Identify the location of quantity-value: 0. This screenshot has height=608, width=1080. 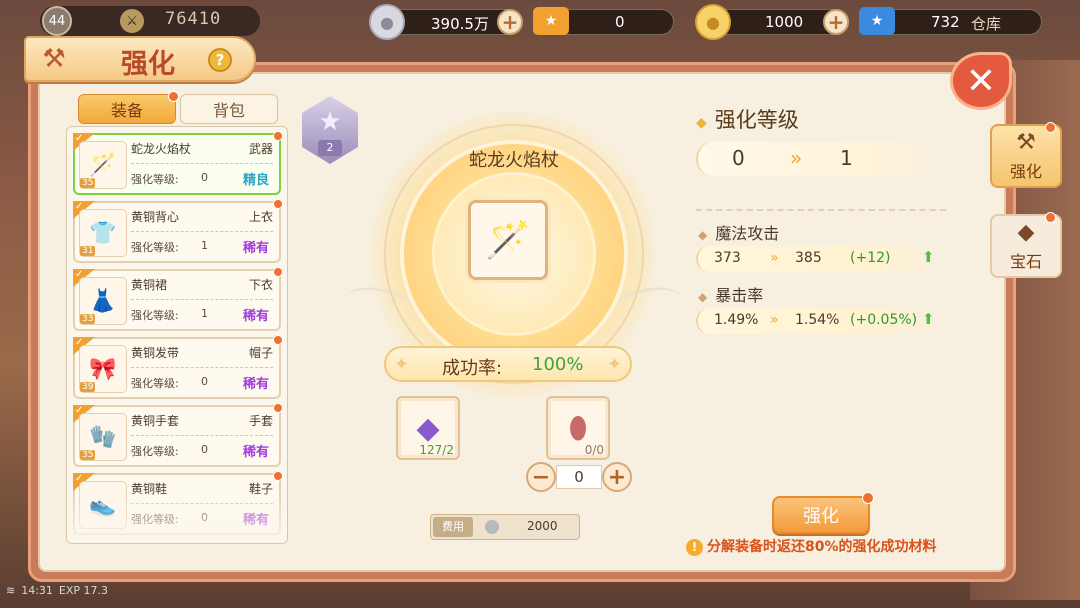
(579, 477).